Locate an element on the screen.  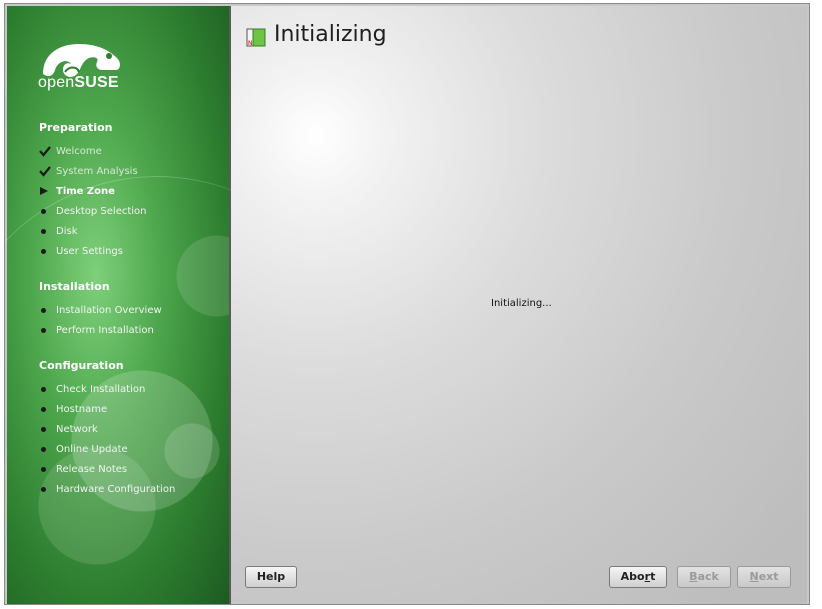
step-release-notes: Release Notes is located at coordinates (83, 469).